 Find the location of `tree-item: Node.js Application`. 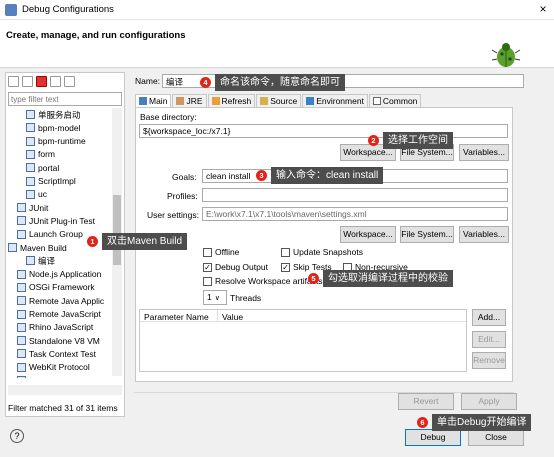

tree-item: Node.js Application is located at coordinates (59, 274).